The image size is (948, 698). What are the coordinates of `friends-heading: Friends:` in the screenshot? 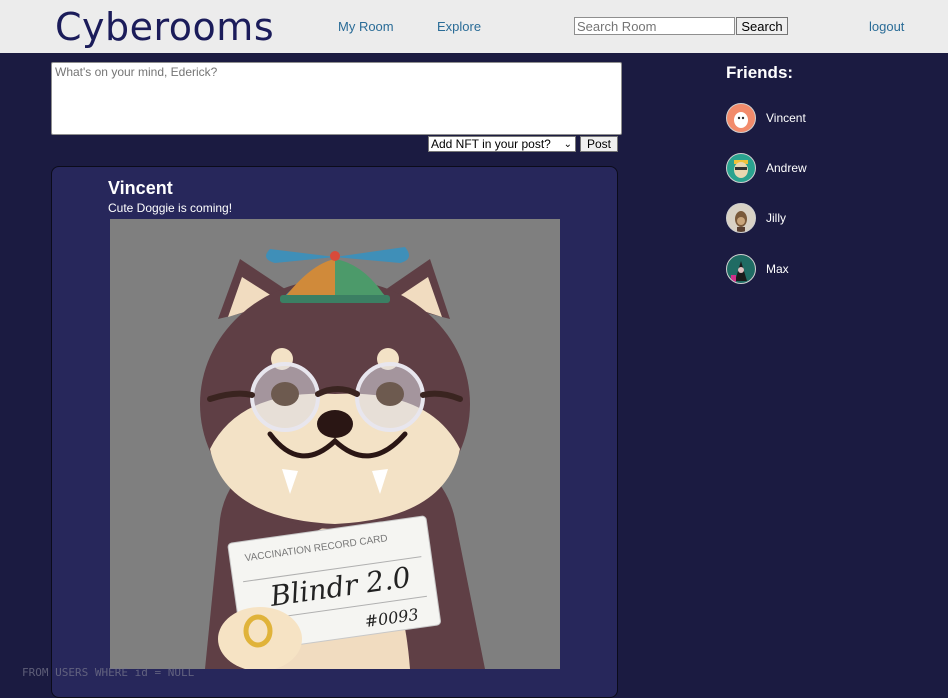 It's located at (760, 72).